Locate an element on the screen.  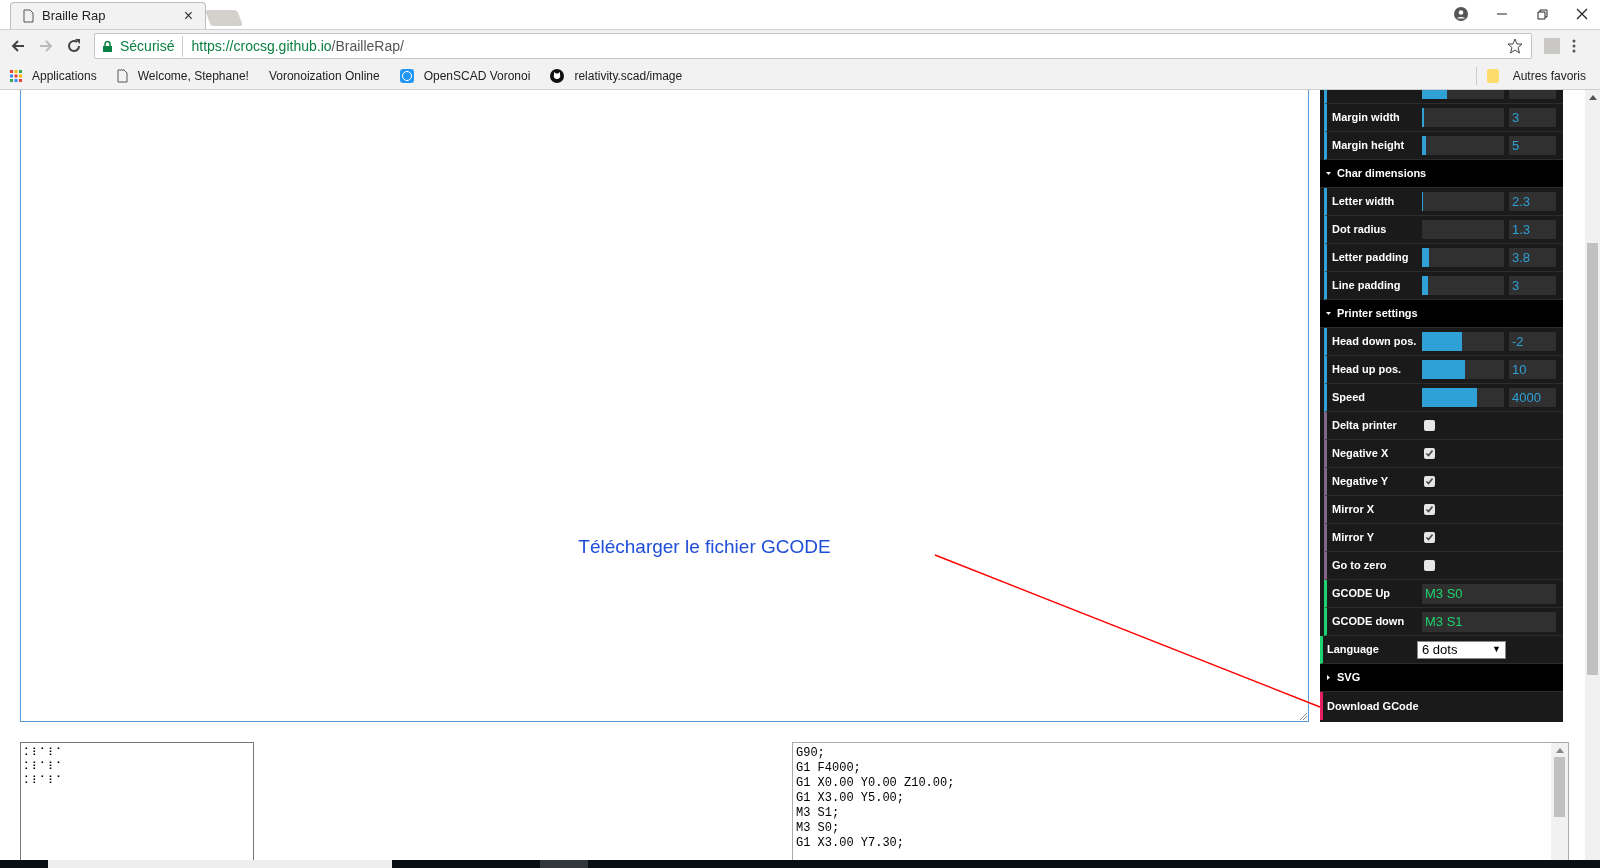
bookmark-folder: Autres favoris is located at coordinates (1549, 75).